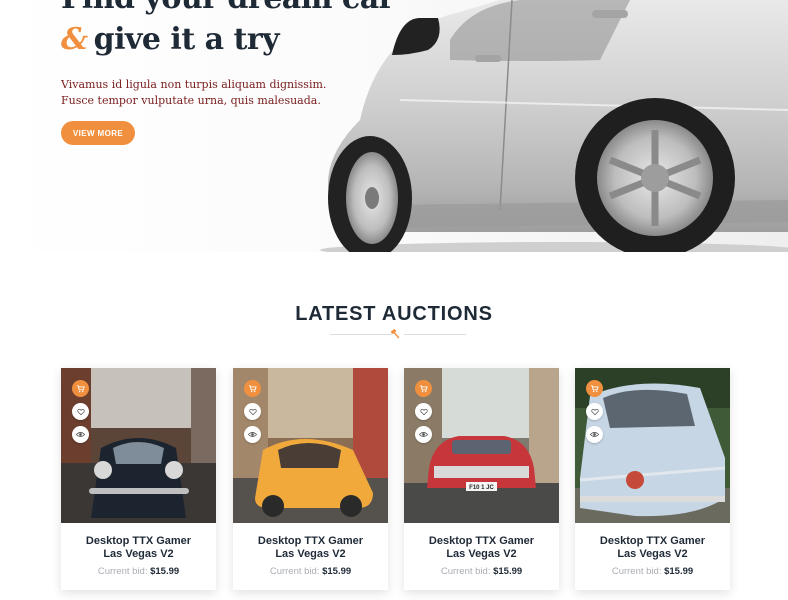 This screenshot has height=600, width=788. Describe the element at coordinates (361, 334) in the screenshot. I see `title-divider-left` at that location.